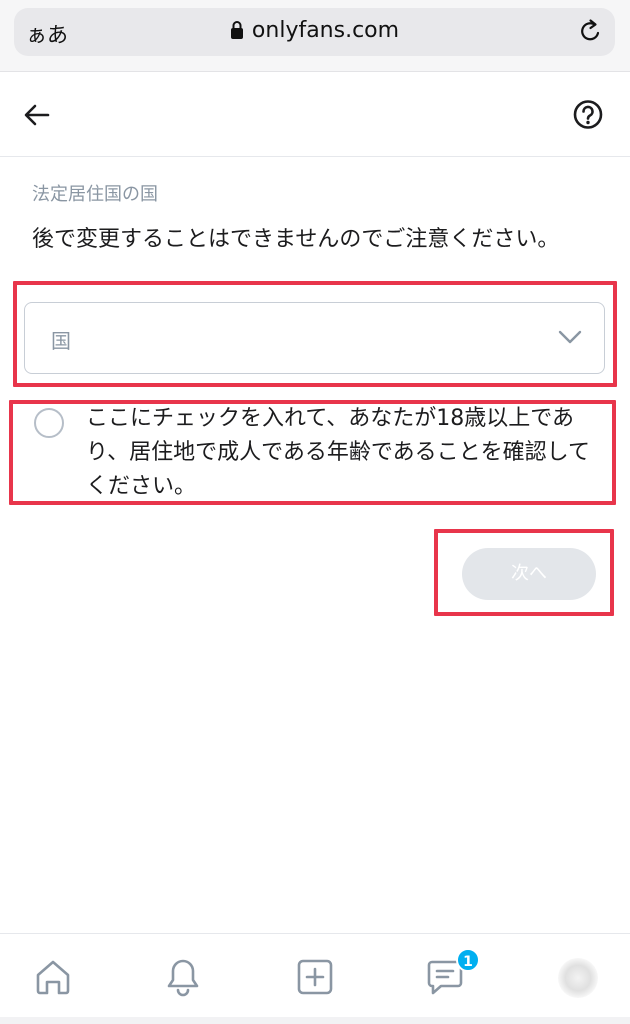  Describe the element at coordinates (236, 30) in the screenshot. I see `lock-icon` at that location.